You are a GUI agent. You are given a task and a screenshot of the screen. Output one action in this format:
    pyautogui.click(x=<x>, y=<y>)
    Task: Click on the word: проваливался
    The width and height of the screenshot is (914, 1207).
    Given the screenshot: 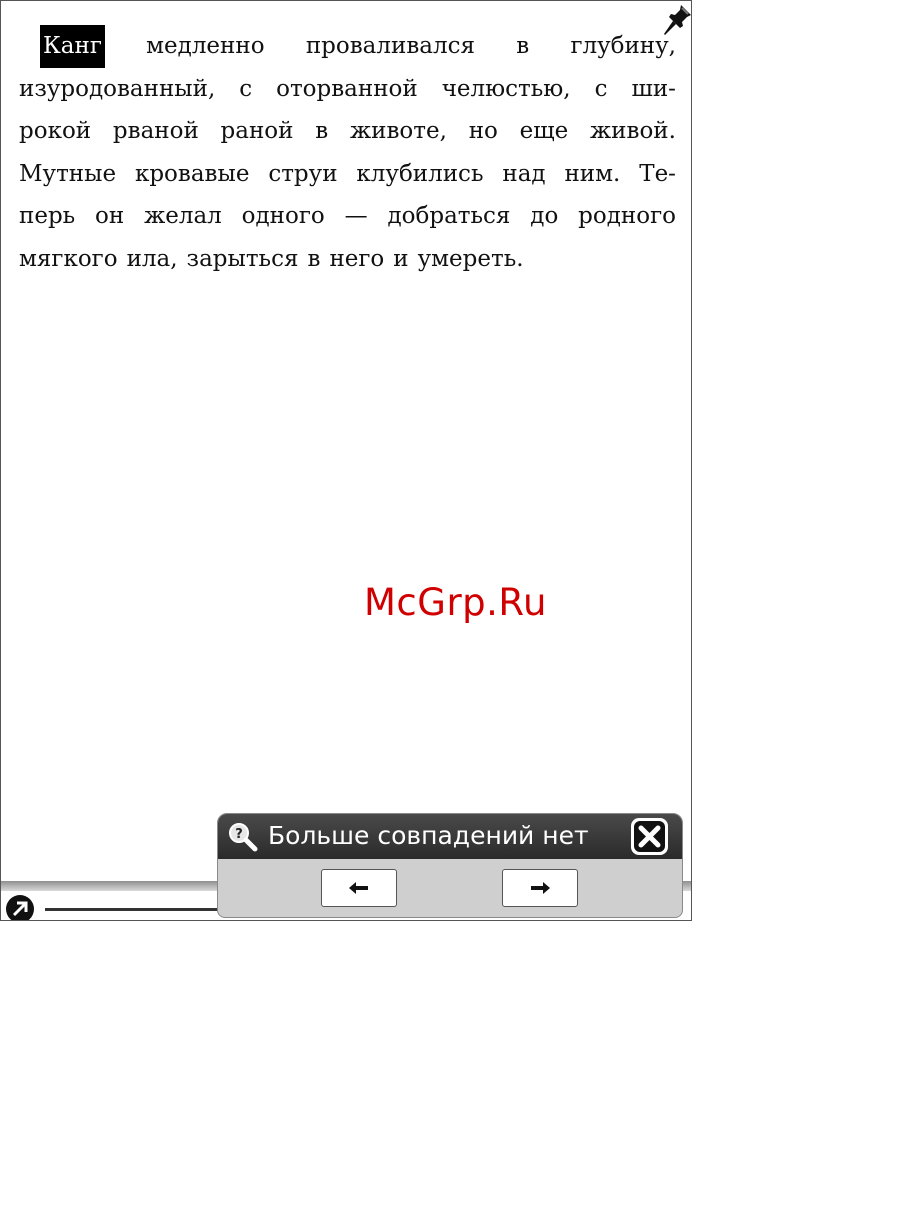 What is the action you would take?
    pyautogui.click(x=390, y=46)
    